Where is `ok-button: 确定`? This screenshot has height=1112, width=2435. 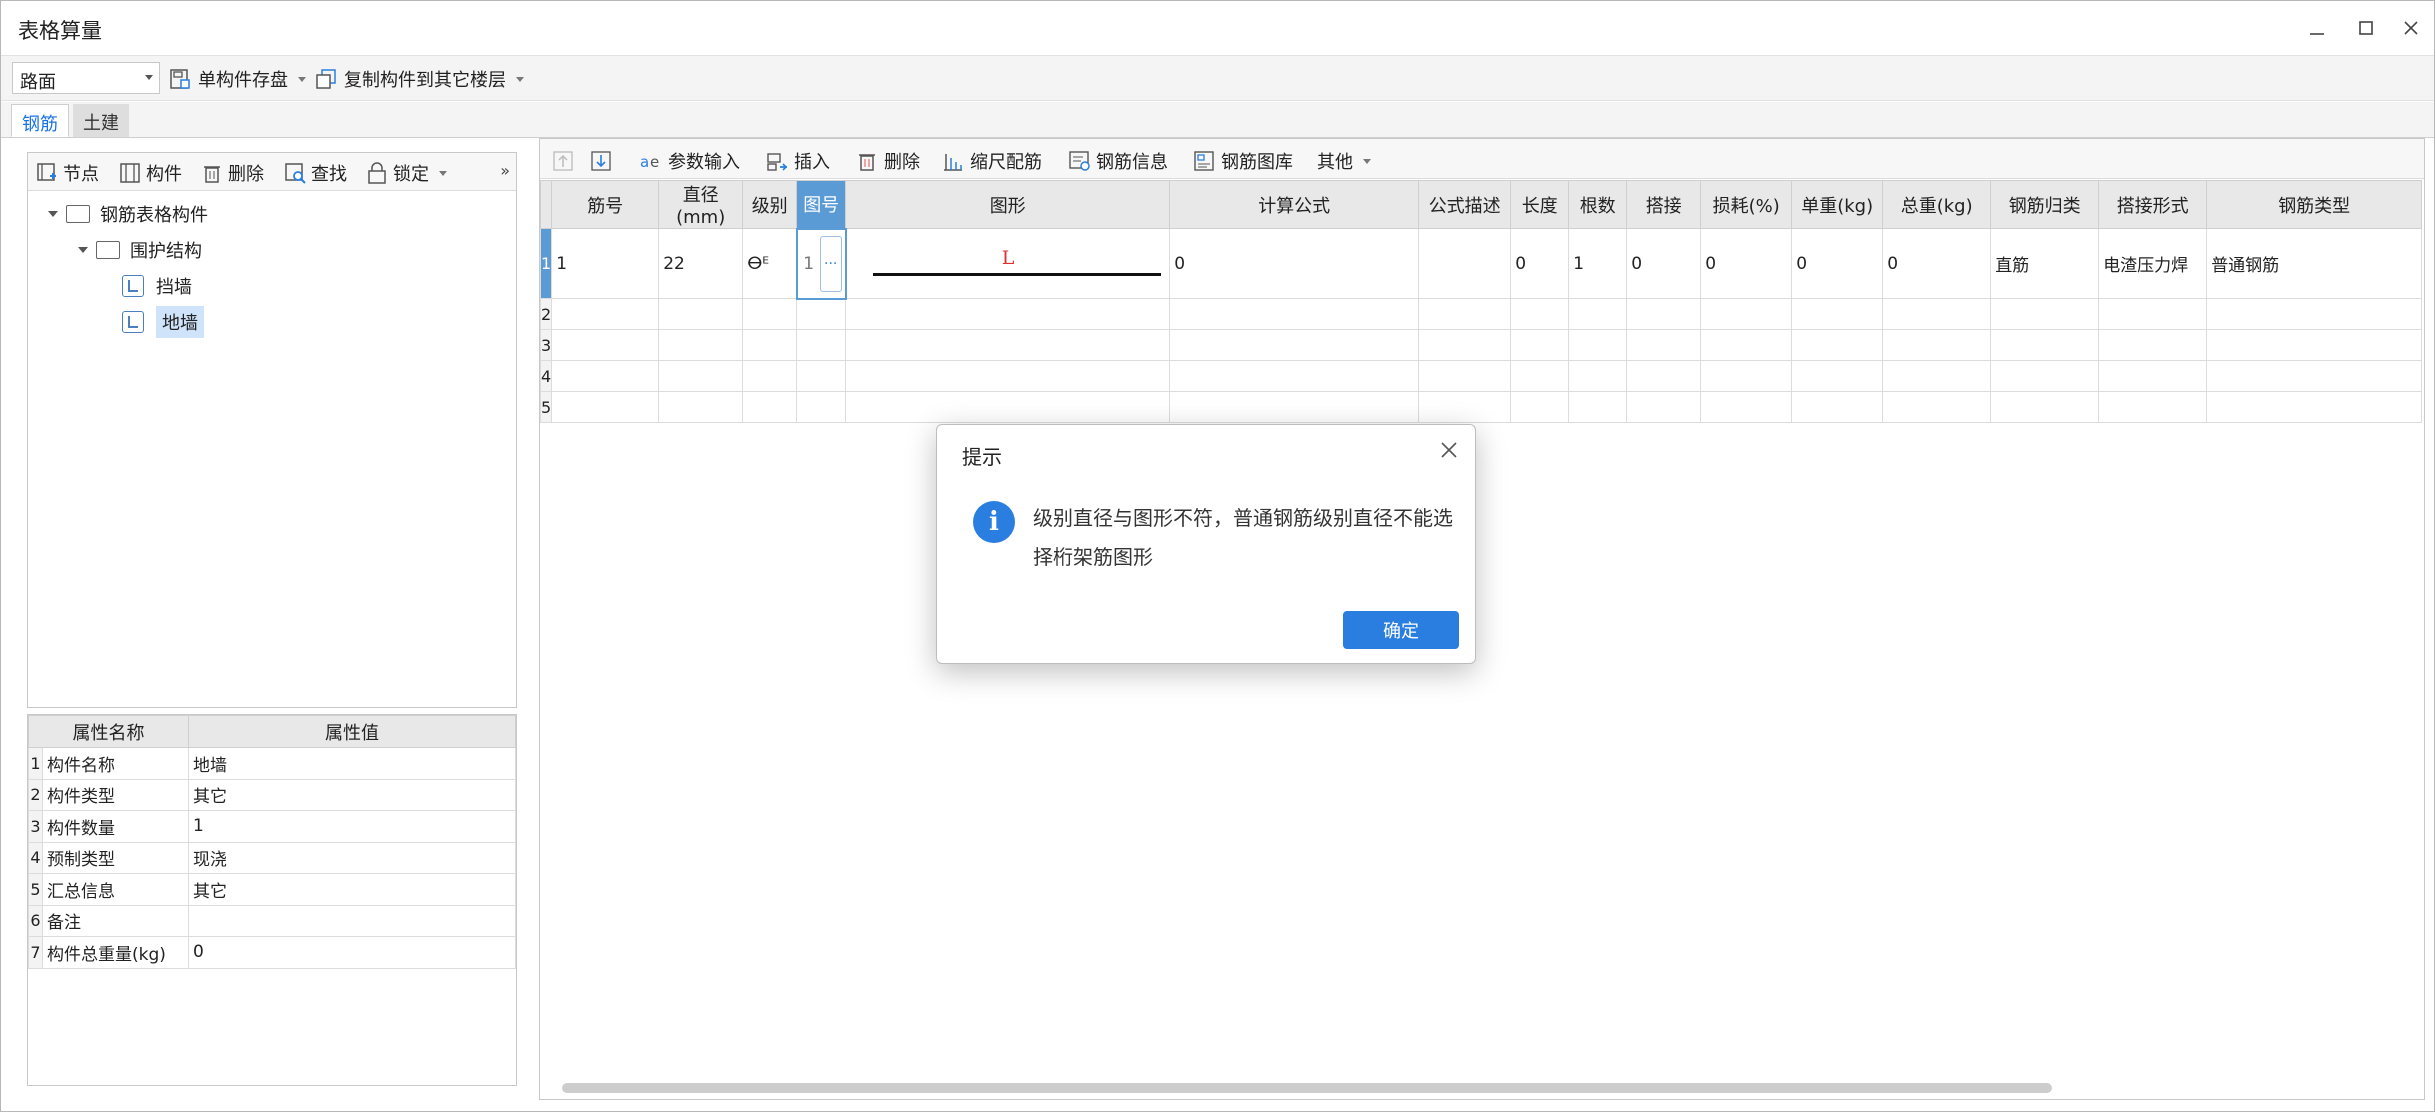 ok-button: 确定 is located at coordinates (1401, 630).